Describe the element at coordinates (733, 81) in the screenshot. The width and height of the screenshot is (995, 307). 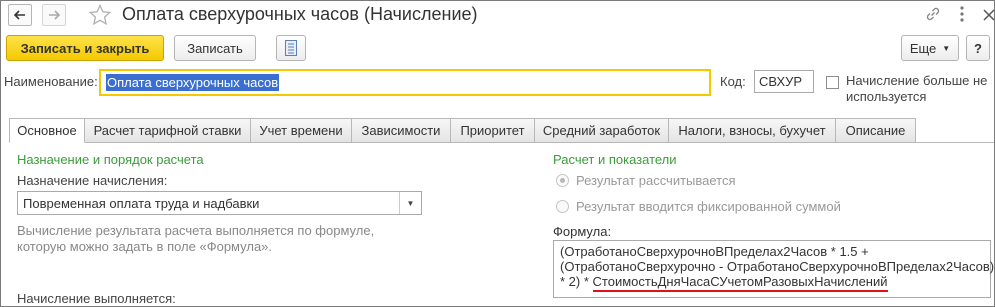
I see `code-label: Код:` at that location.